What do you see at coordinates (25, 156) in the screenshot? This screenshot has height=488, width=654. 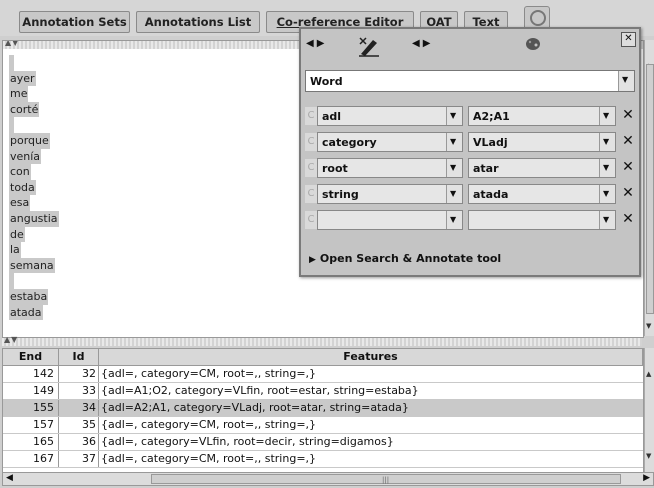 I see `word-token: venía` at bounding box center [25, 156].